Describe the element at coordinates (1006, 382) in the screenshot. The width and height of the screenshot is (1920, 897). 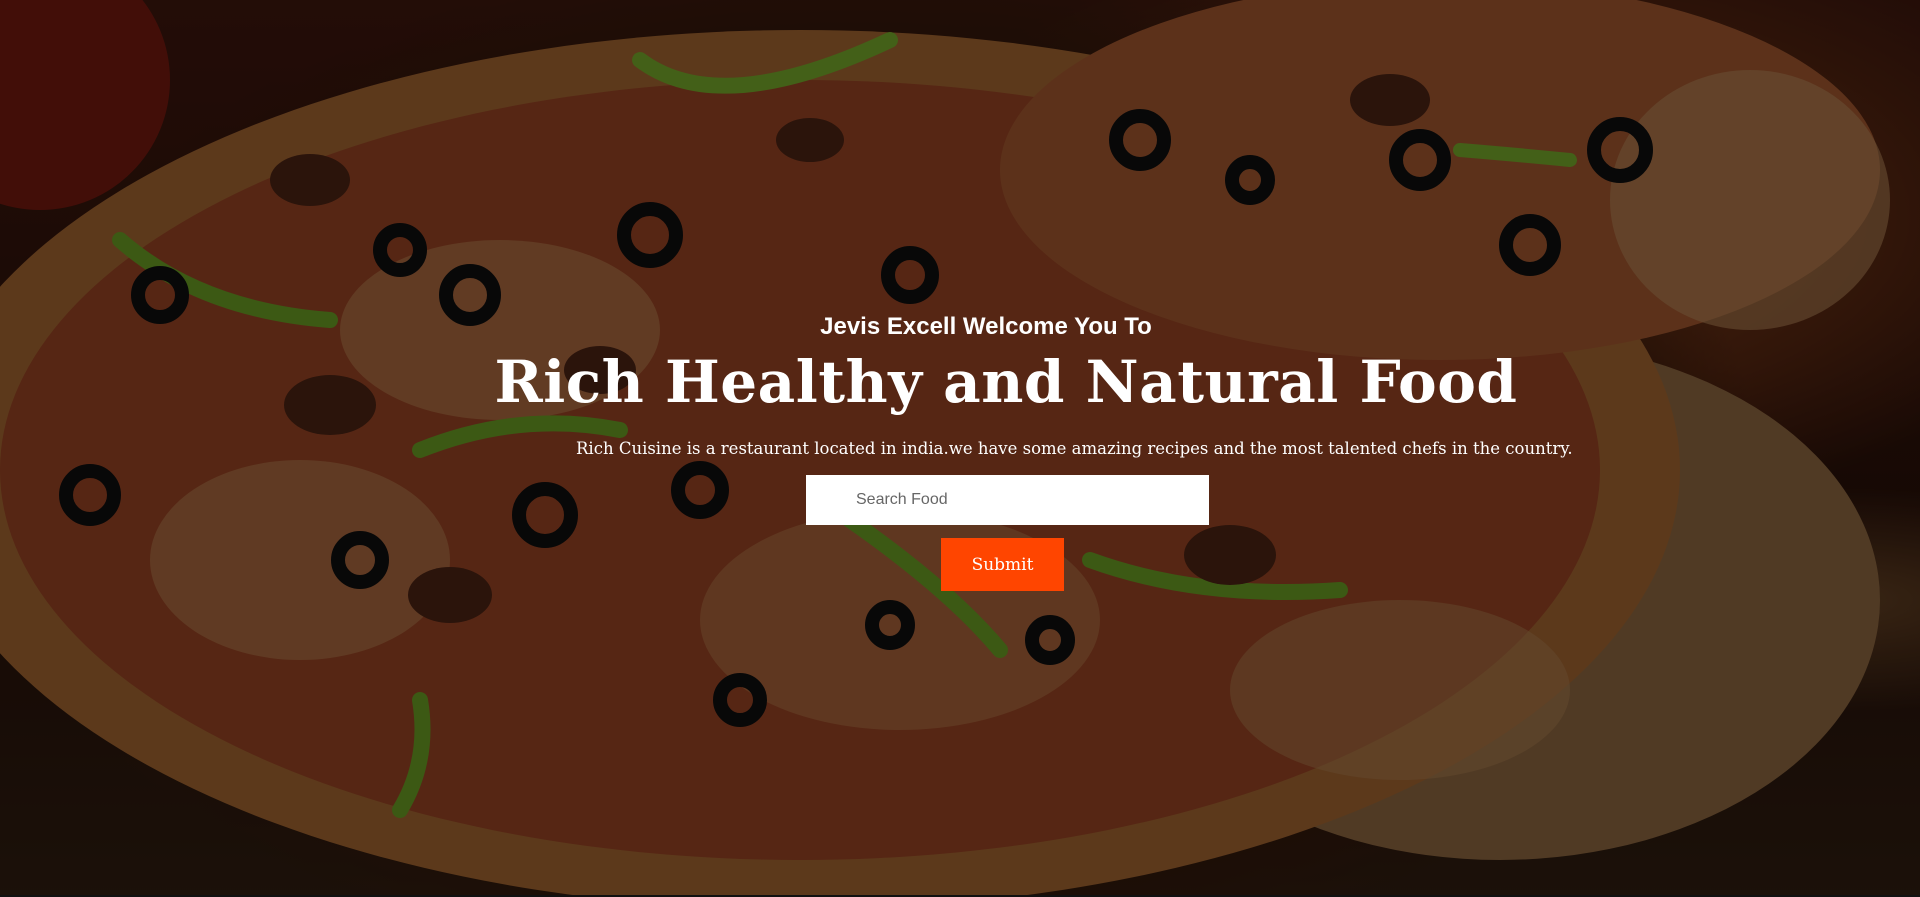
I see `page-title: Rich Healthy and Natural Food` at that location.